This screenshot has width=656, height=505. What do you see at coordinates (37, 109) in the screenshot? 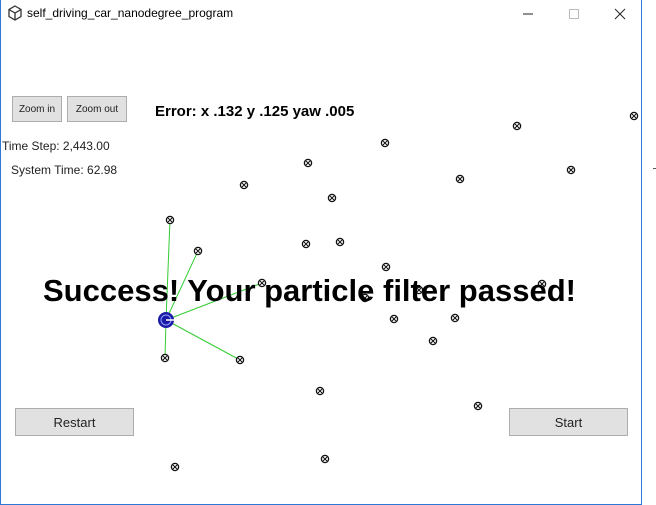
I see `zoom-in-button: Zoom in` at bounding box center [37, 109].